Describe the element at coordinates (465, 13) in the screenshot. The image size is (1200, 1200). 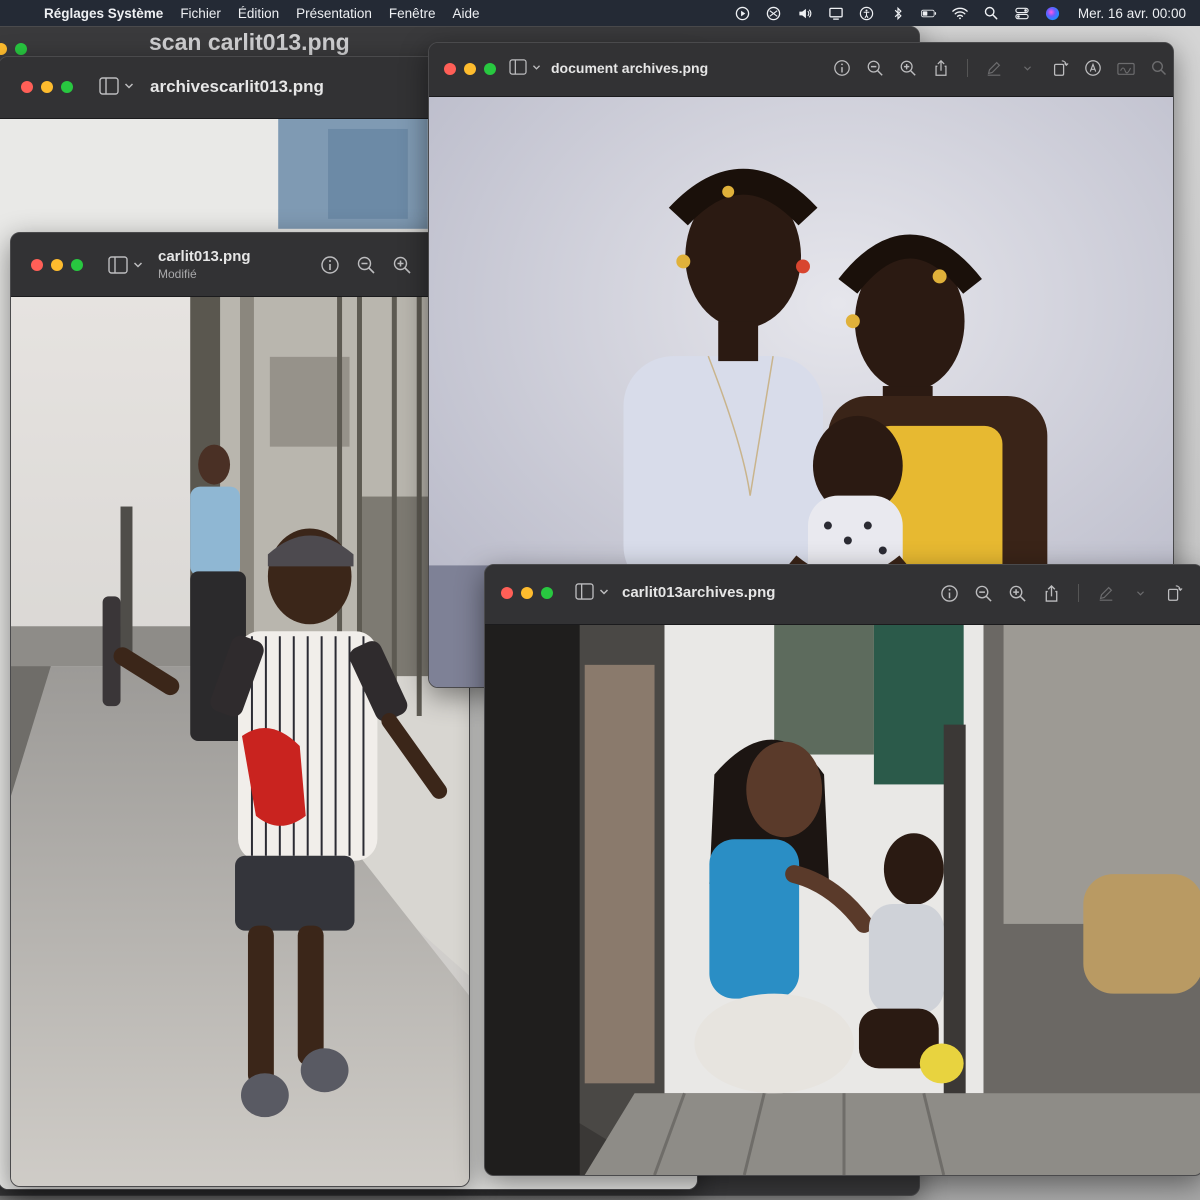
I see `menu-aide: Aide` at that location.